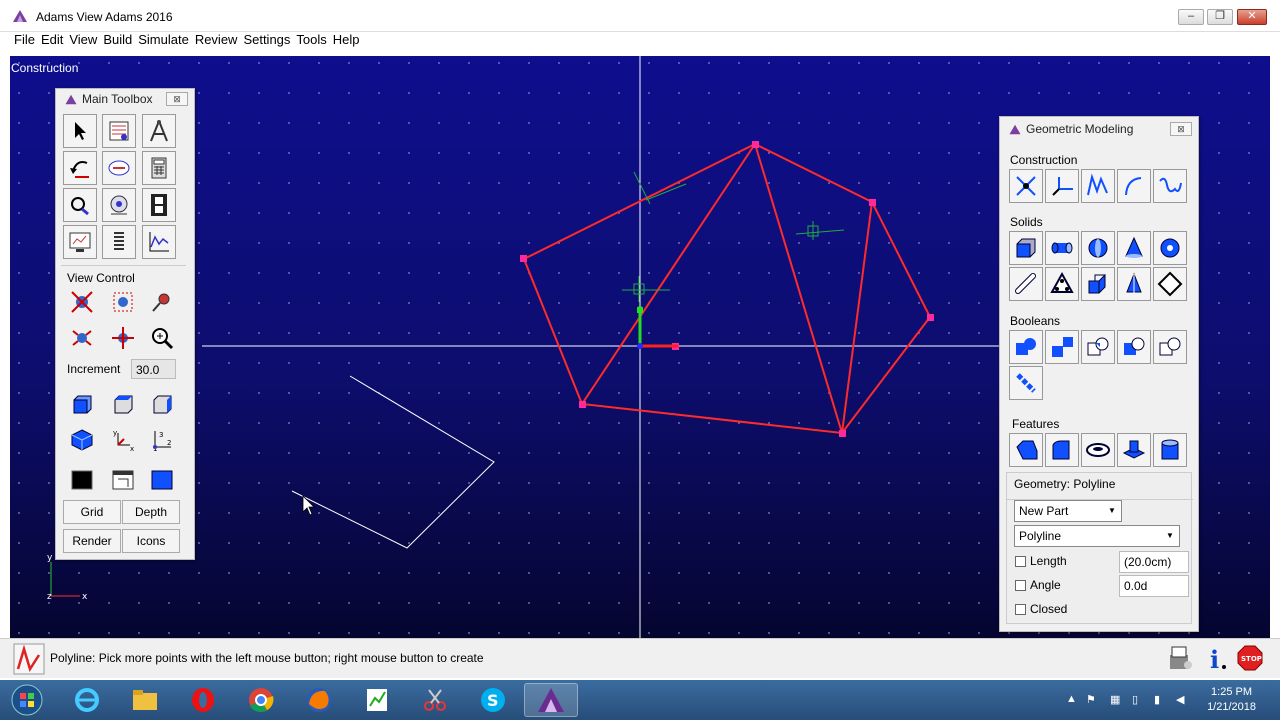  Describe the element at coordinates (493, 700) in the screenshot. I see `taskbar-skype: S` at that location.